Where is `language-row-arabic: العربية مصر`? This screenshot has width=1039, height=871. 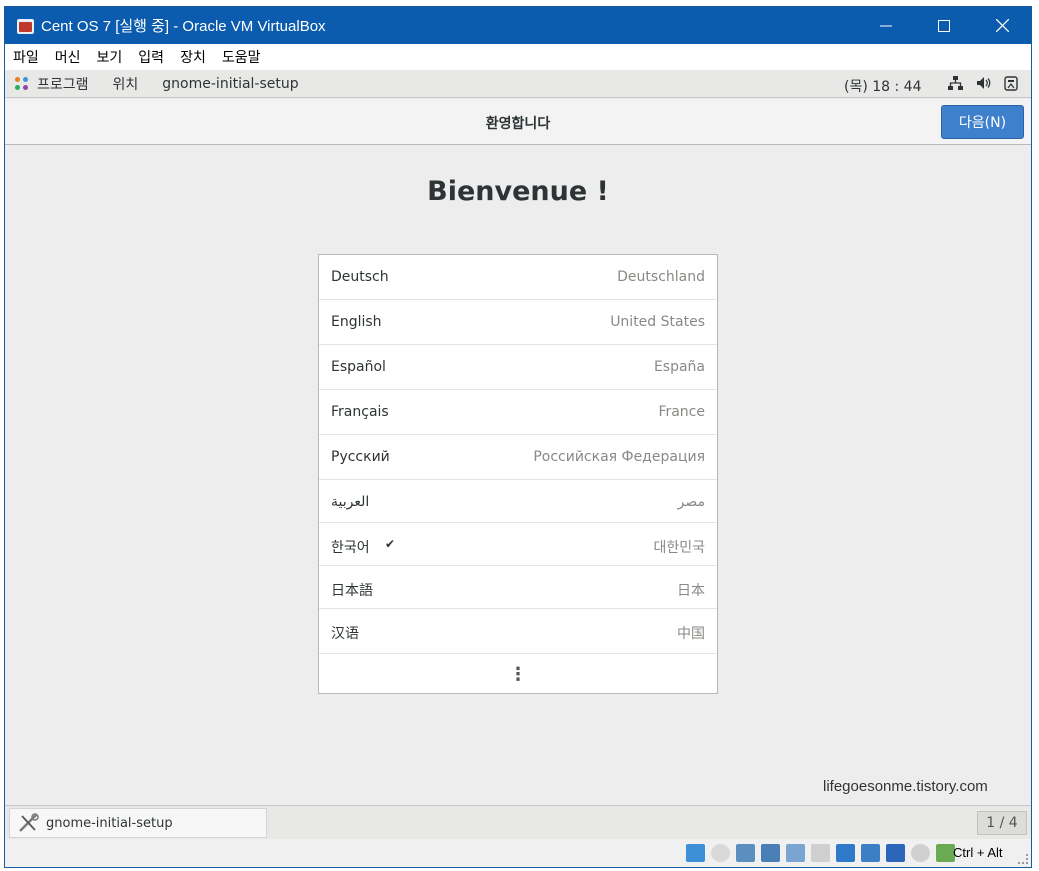 language-row-arabic: العربية مصر is located at coordinates (518, 501).